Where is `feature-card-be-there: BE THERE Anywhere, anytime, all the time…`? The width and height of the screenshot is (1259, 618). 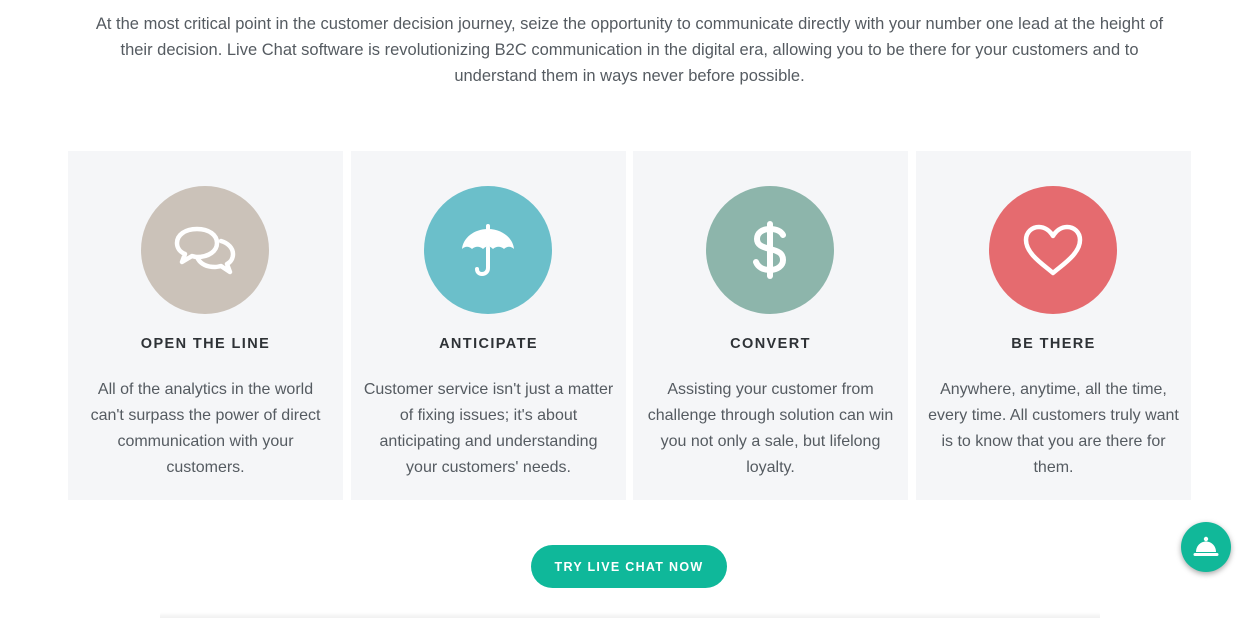
feature-card-be-there: BE THERE Anywhere, anytime, all the time… is located at coordinates (1053, 325).